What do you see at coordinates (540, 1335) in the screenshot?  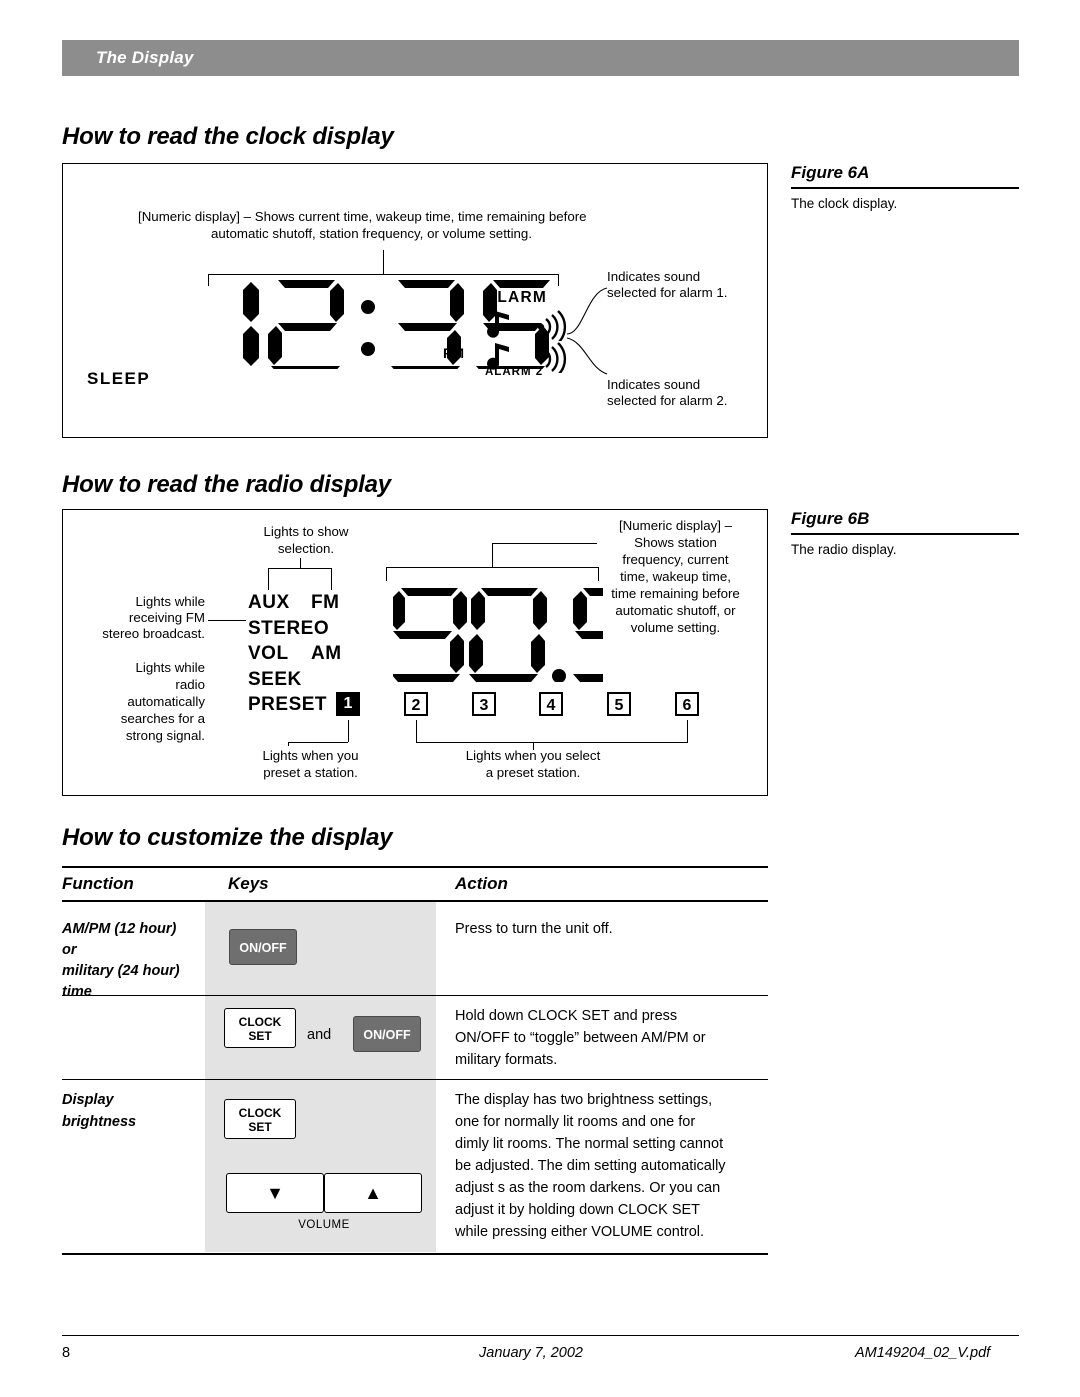 I see `footer-rule` at bounding box center [540, 1335].